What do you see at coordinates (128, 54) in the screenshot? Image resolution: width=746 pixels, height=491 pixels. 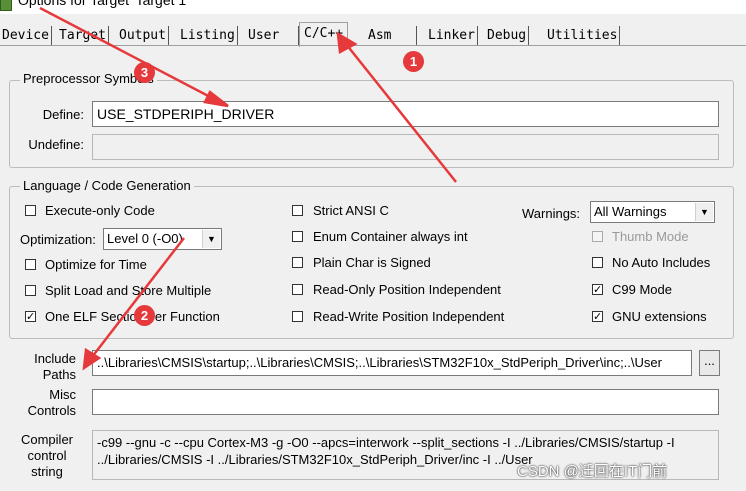 I see `arrow-to-define` at bounding box center [128, 54].